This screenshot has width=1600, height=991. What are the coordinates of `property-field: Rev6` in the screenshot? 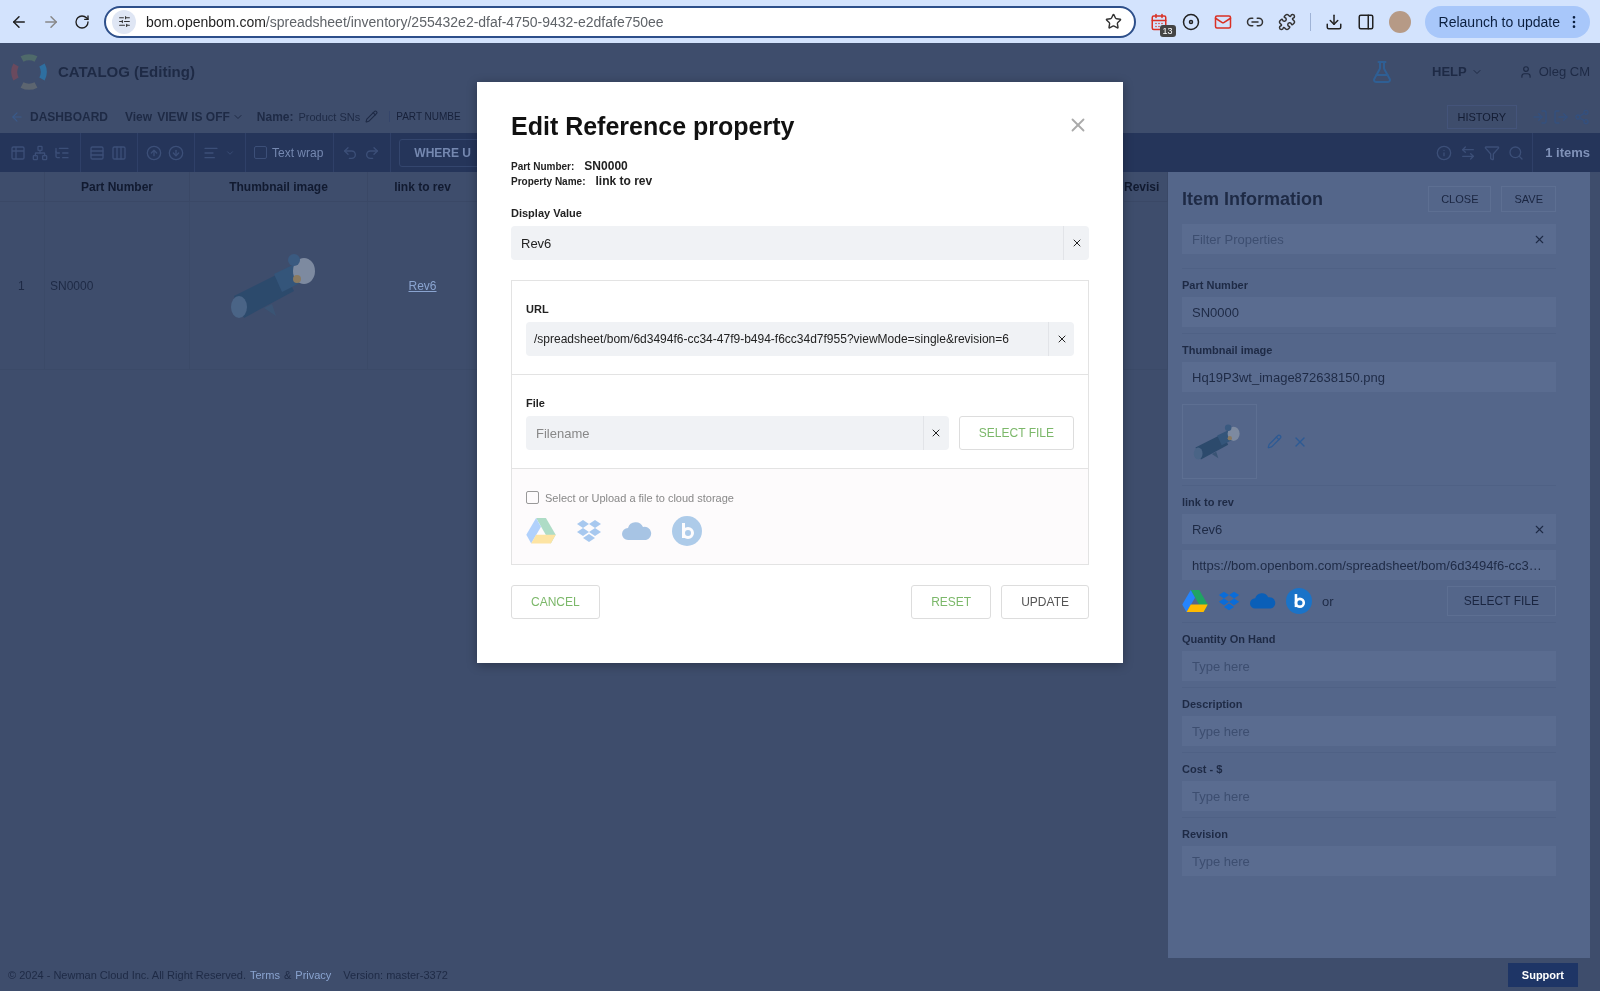 It's located at (1369, 529).